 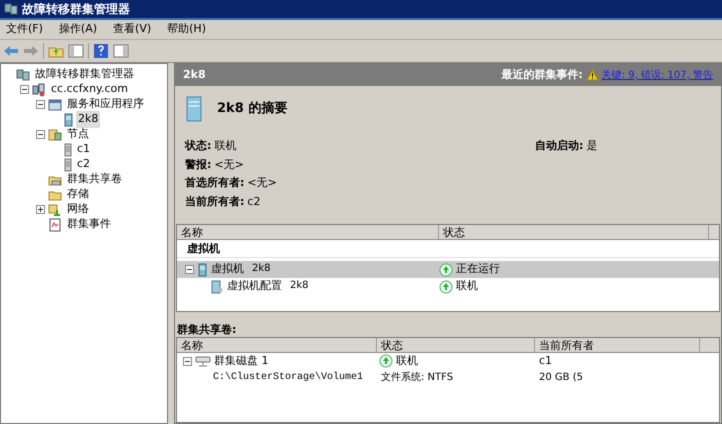 I want to click on tree-item: c2, so click(x=83, y=164).